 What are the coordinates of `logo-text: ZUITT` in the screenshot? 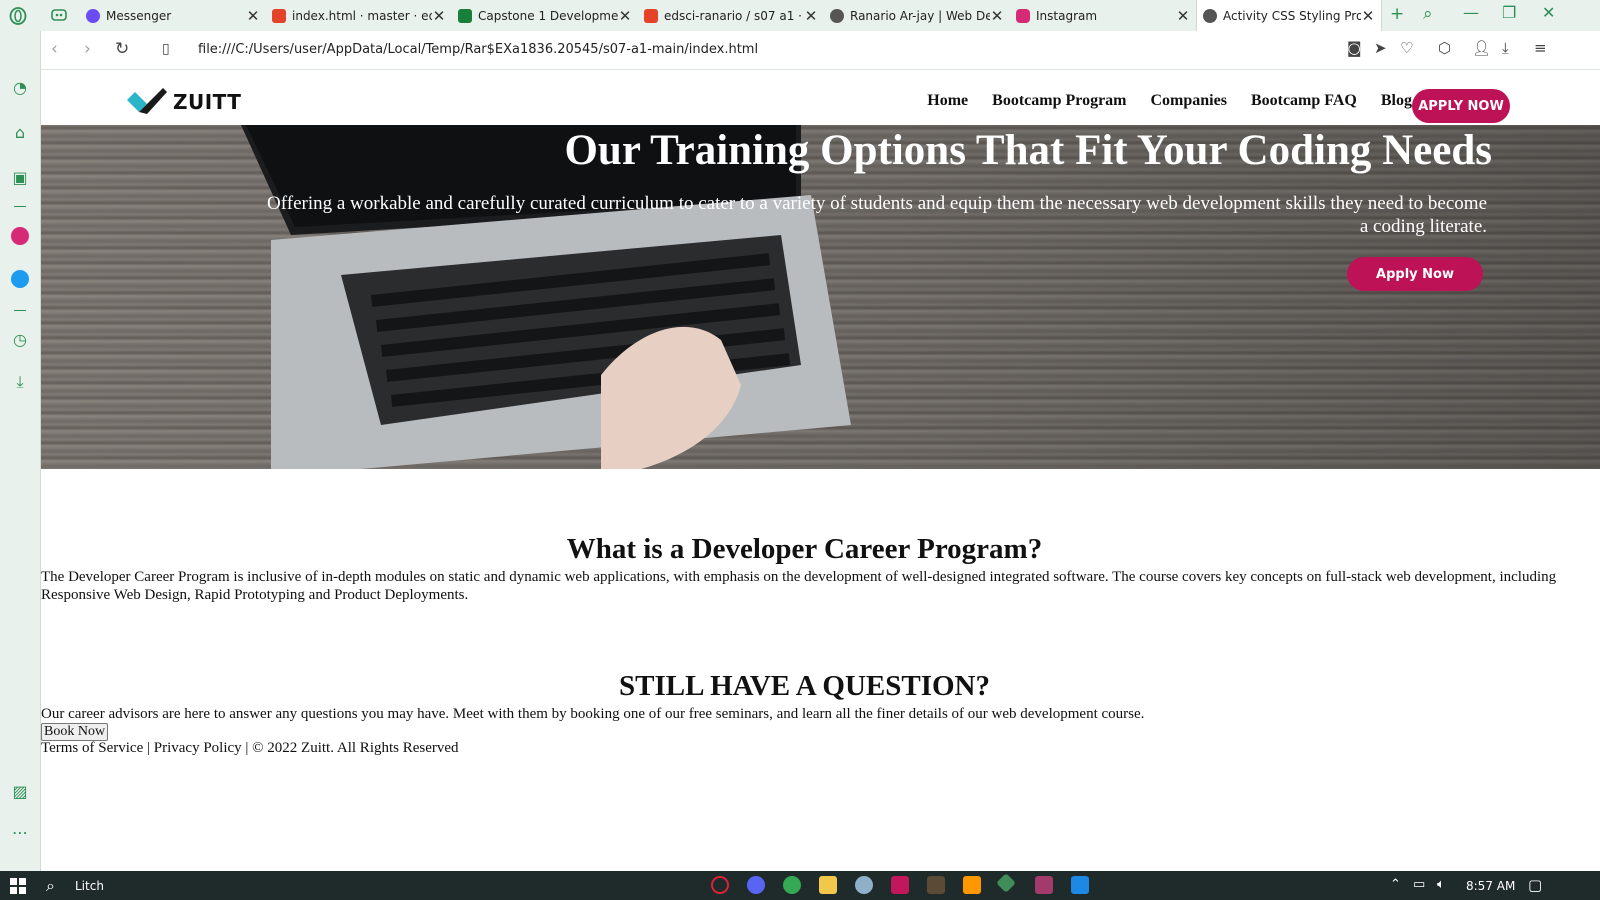 It's located at (207, 102).